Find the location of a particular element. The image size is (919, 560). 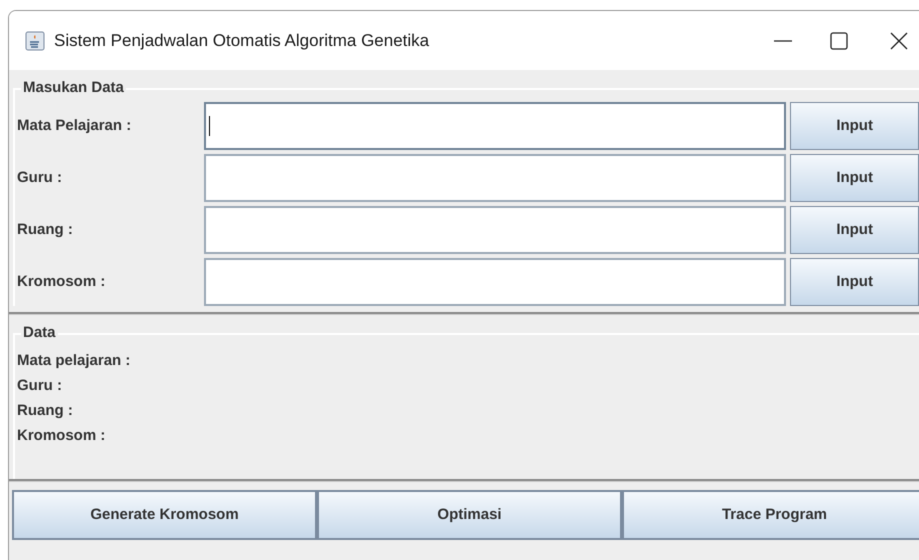

field-label: Kromosom : is located at coordinates (61, 282).